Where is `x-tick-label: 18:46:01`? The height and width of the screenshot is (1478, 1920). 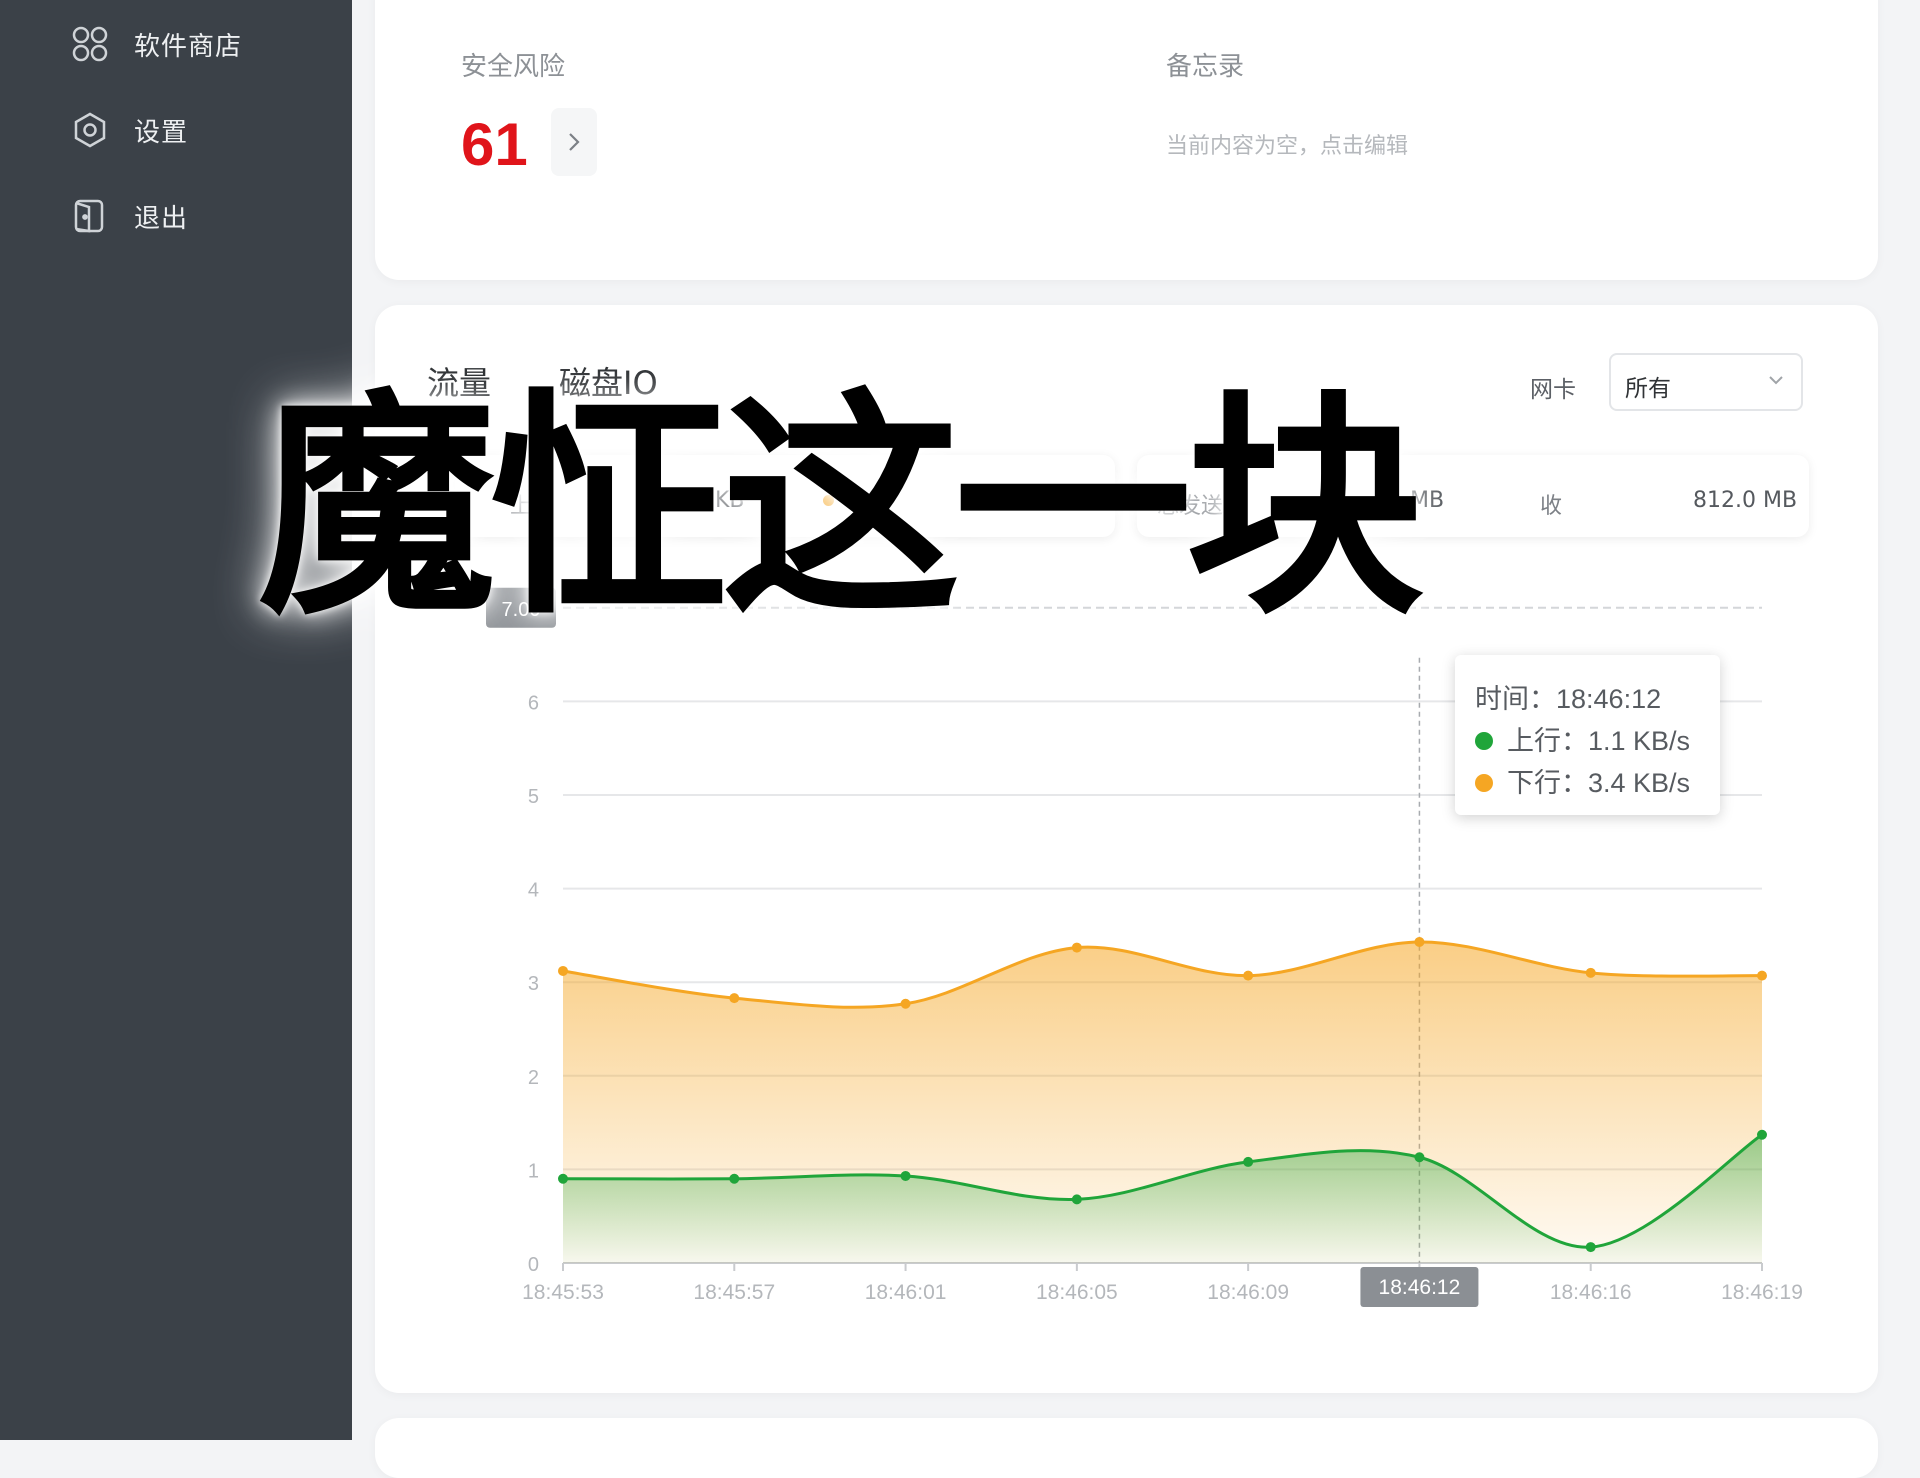 x-tick-label: 18:46:01 is located at coordinates (906, 1292).